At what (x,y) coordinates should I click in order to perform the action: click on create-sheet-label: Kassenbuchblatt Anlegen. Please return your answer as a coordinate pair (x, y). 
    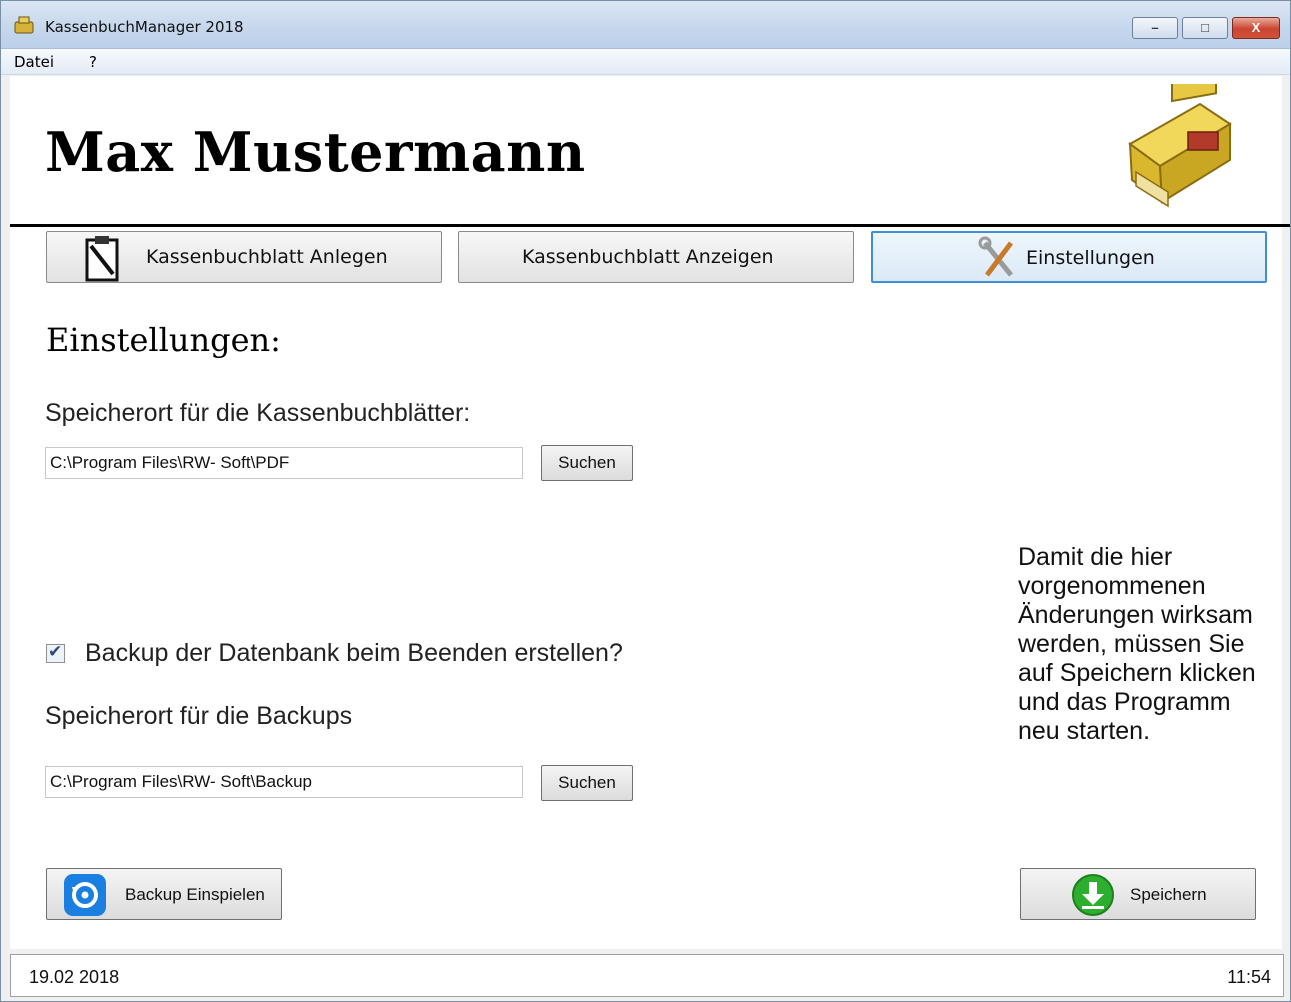
    Looking at the image, I should click on (267, 257).